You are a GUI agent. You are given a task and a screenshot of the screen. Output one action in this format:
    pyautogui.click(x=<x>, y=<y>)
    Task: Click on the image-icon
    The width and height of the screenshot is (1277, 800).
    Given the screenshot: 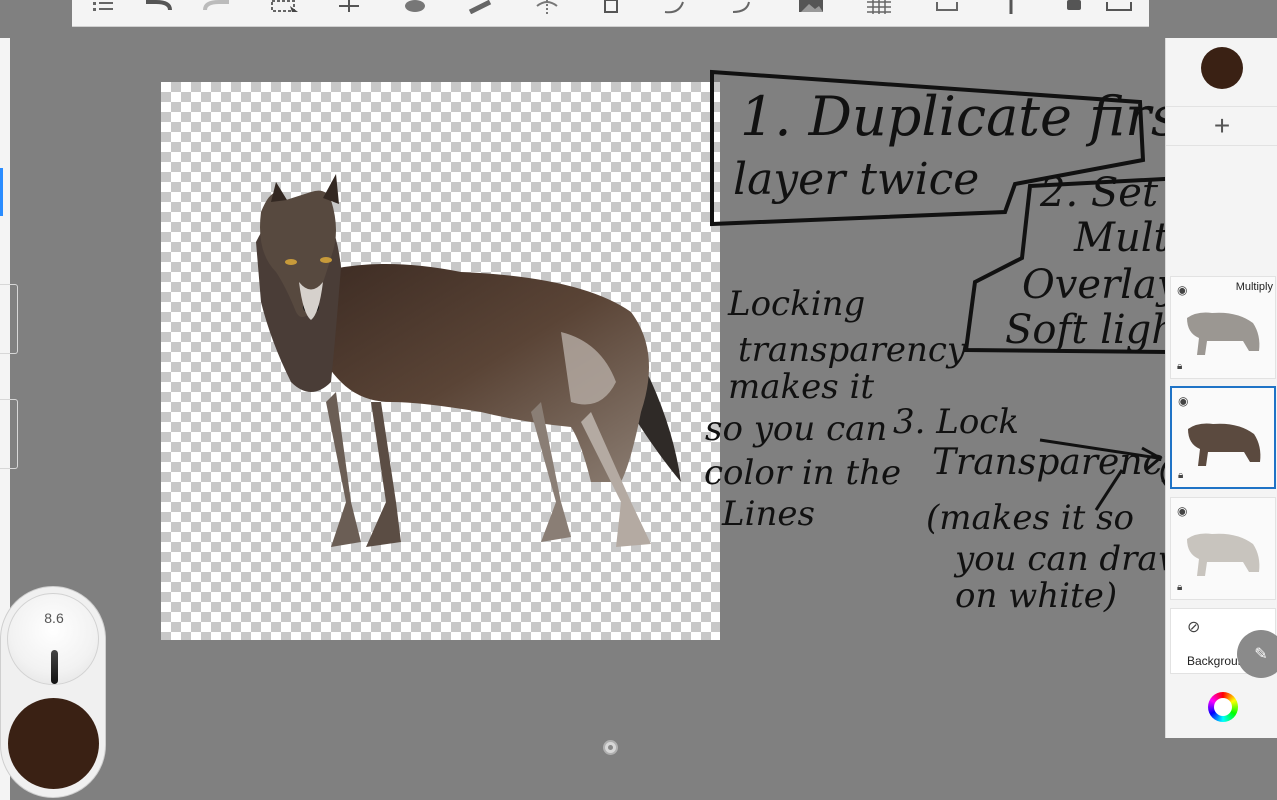 What is the action you would take?
    pyautogui.click(x=811, y=8)
    